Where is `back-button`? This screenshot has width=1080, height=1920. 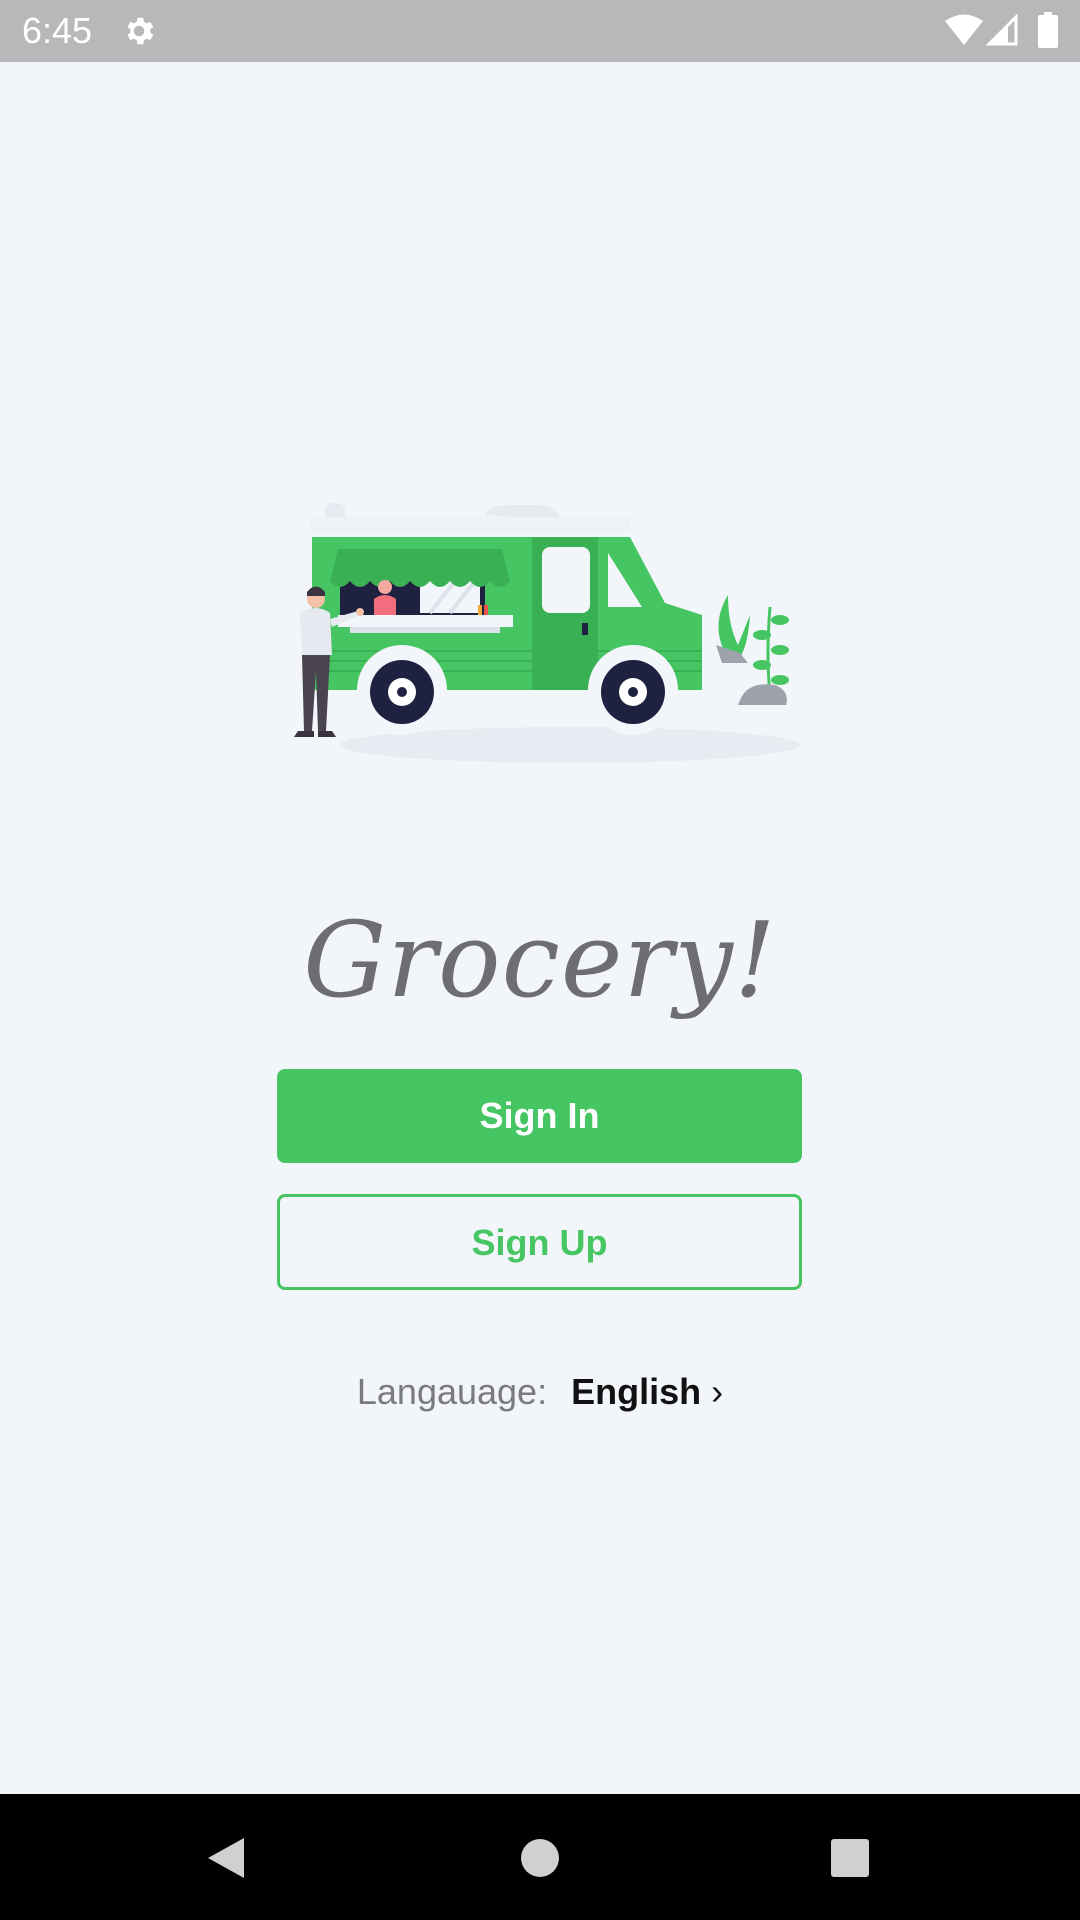 back-button is located at coordinates (226, 1857).